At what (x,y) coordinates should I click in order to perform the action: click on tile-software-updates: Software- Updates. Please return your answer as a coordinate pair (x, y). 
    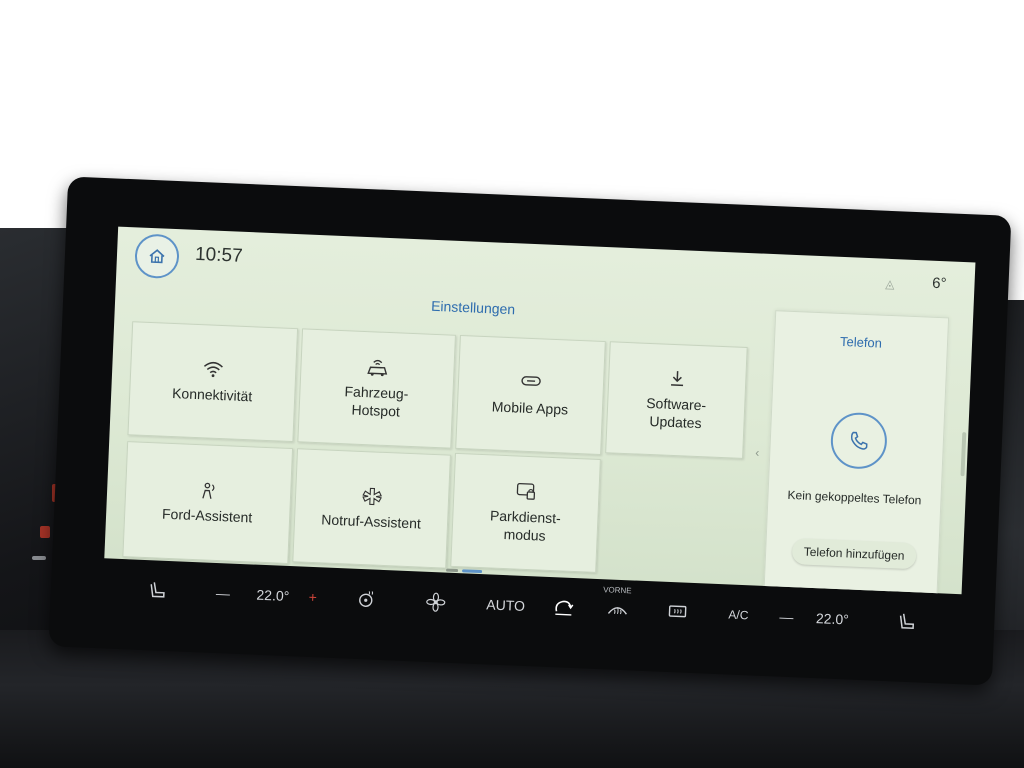
    Looking at the image, I should click on (676, 400).